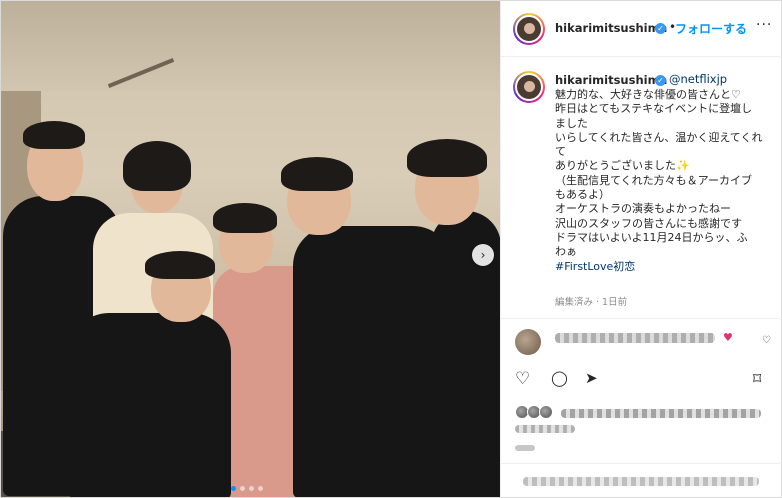  Describe the element at coordinates (571, 123) in the screenshot. I see `caption-line: ました` at that location.